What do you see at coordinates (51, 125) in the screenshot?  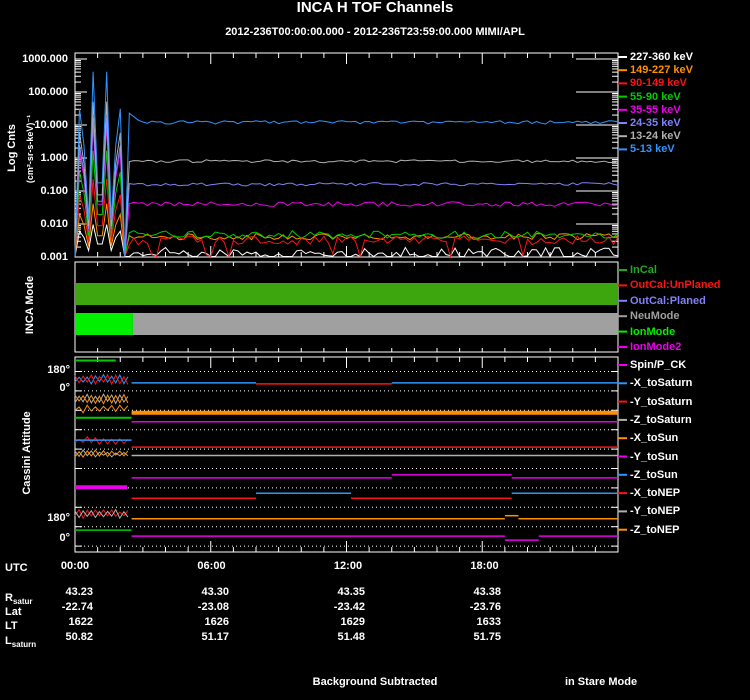 I see `ytick-label-10.000: 10.000` at bounding box center [51, 125].